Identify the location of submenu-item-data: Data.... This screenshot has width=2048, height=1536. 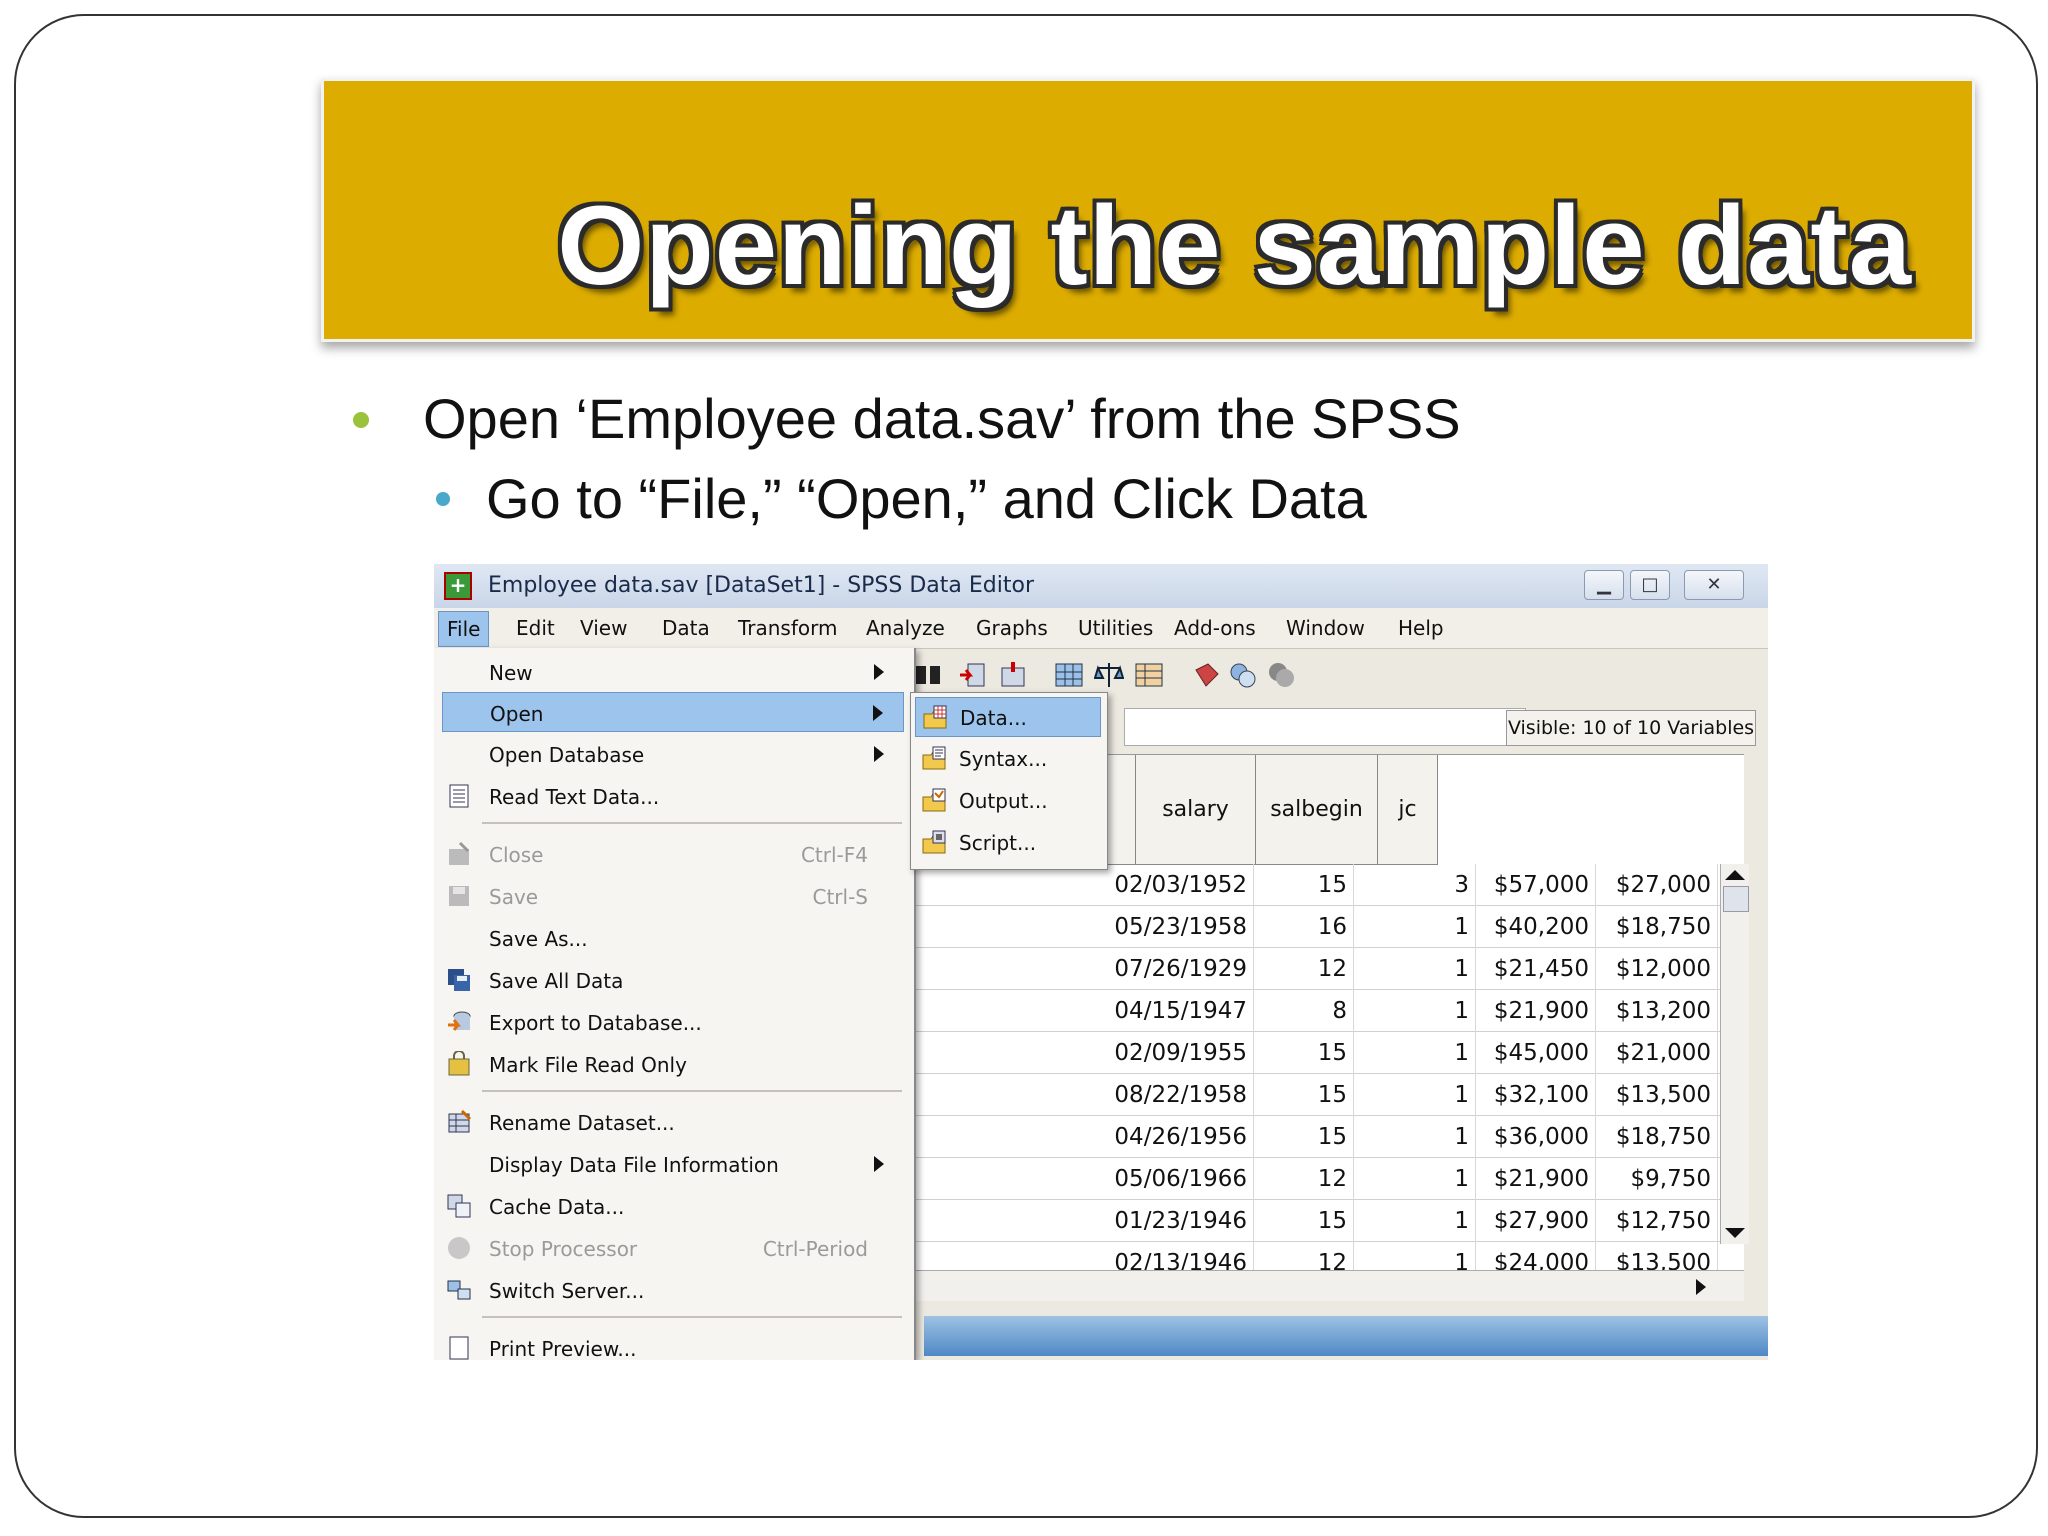
(1008, 717).